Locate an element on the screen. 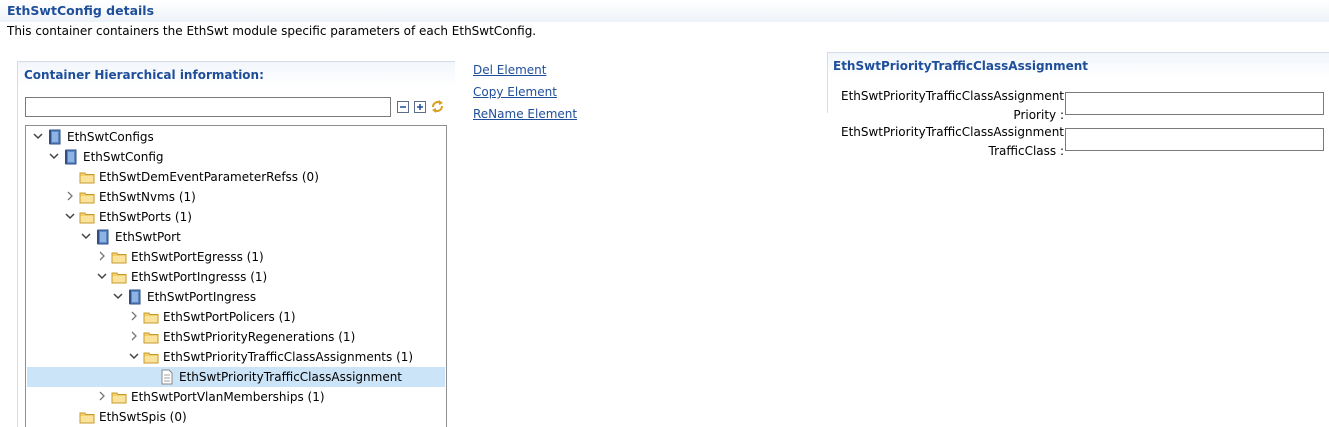  tree-node-label: EthSwtNvms (1) is located at coordinates (147, 197).